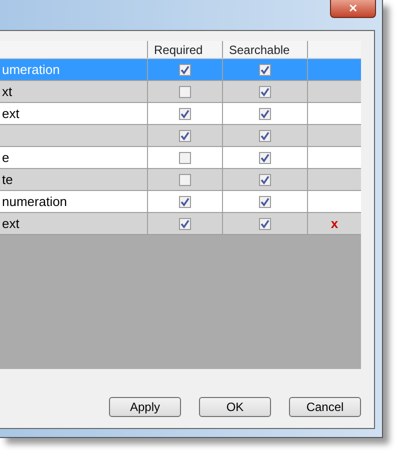  Describe the element at coordinates (235, 407) in the screenshot. I see `dialog-button: OK` at that location.